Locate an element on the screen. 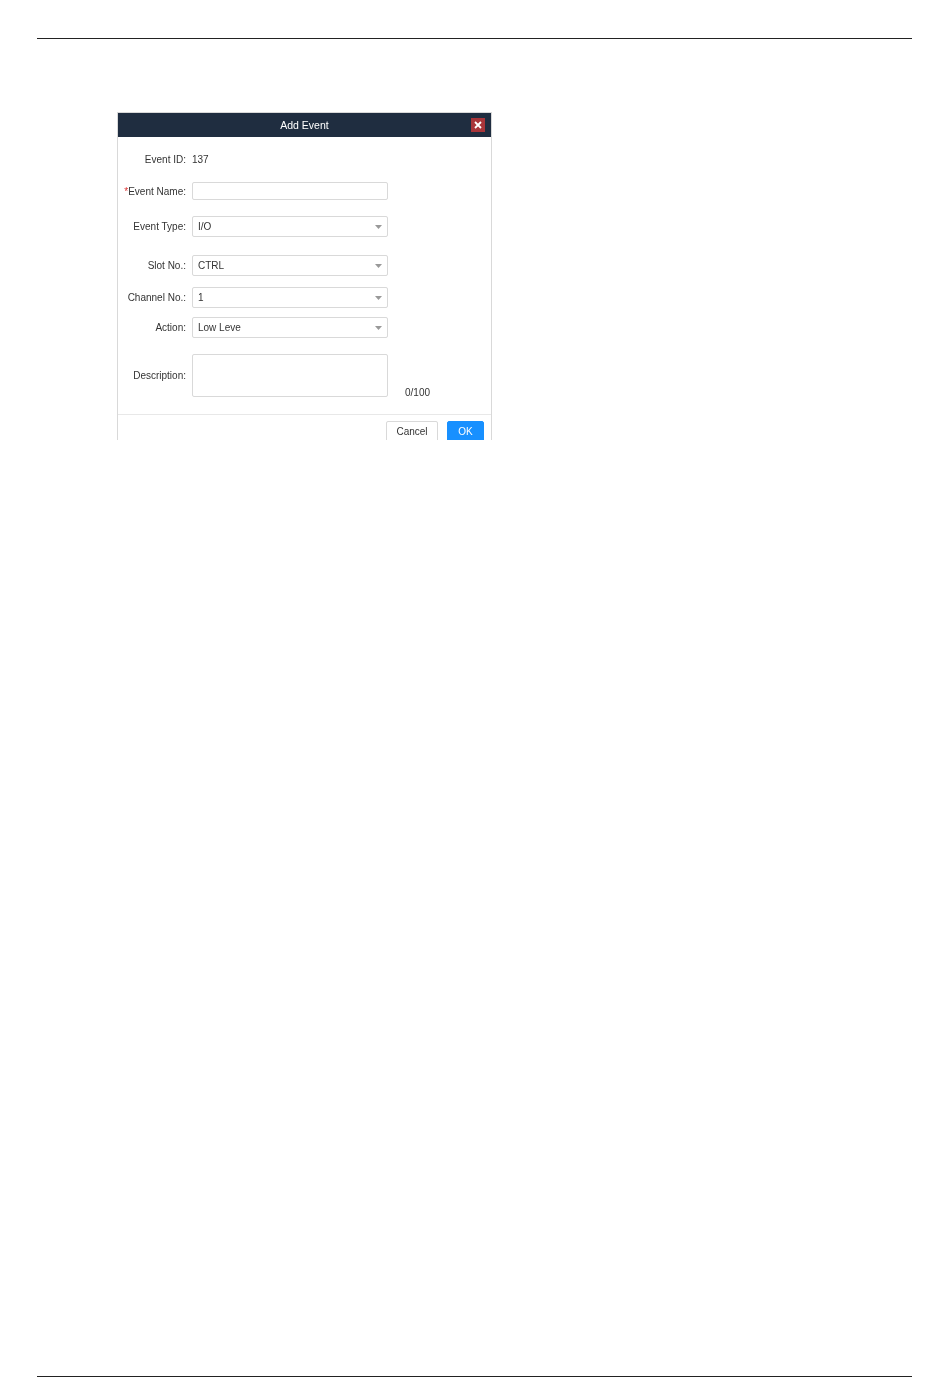 The image size is (950, 1397). event-id-value: 137 is located at coordinates (200, 159).